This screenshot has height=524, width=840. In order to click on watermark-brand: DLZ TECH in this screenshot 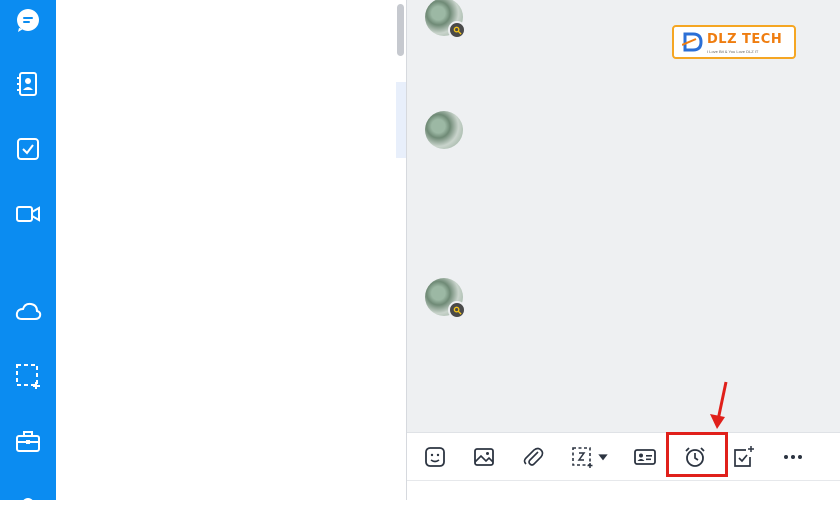, I will do `click(745, 39)`.